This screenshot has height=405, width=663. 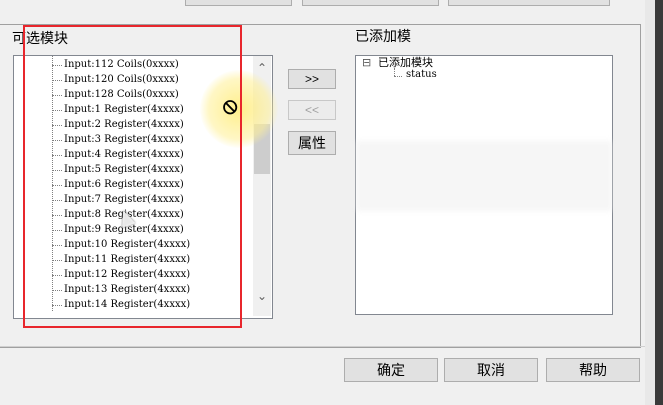 What do you see at coordinates (650, 202) in the screenshot?
I see `window-edge-light` at bounding box center [650, 202].